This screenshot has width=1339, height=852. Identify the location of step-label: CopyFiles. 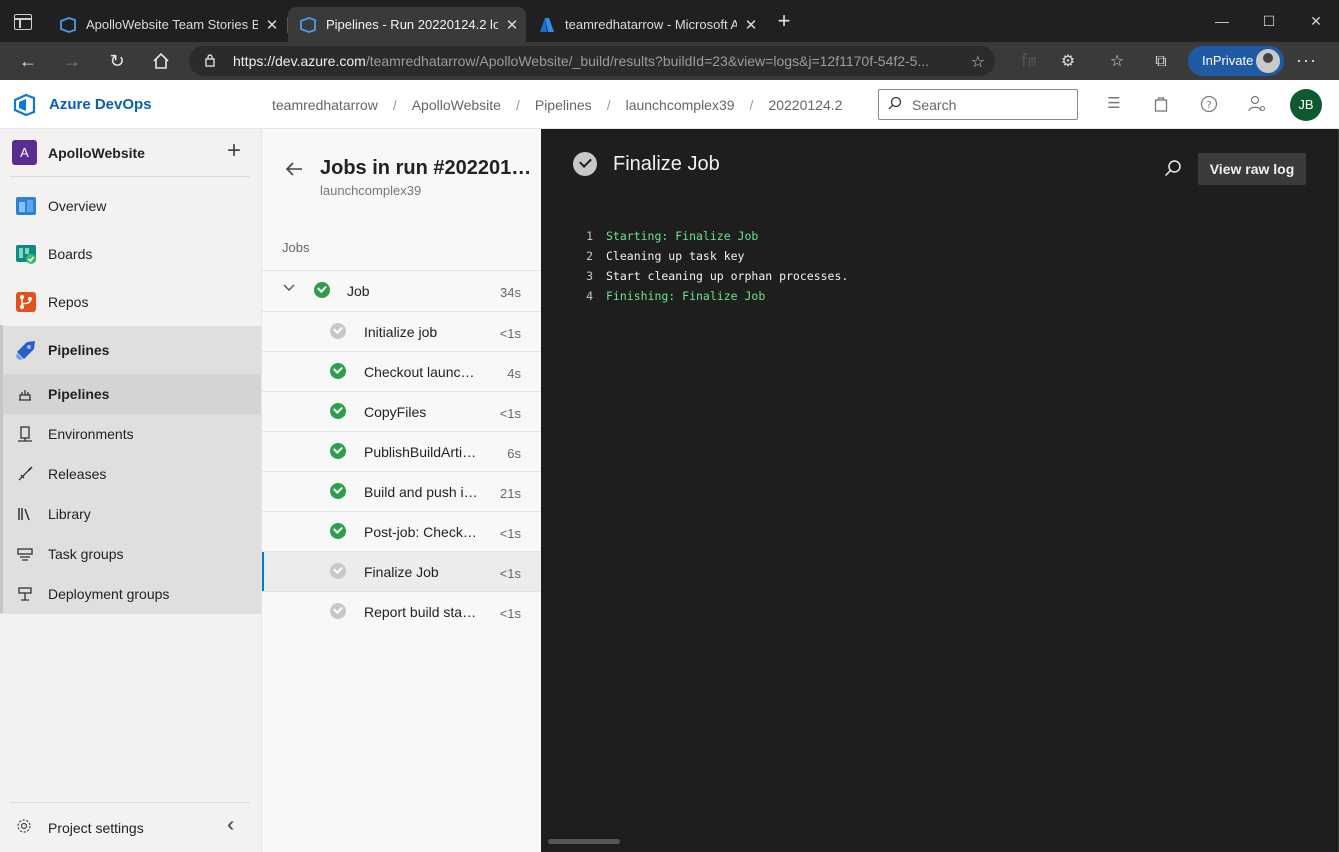
(395, 412).